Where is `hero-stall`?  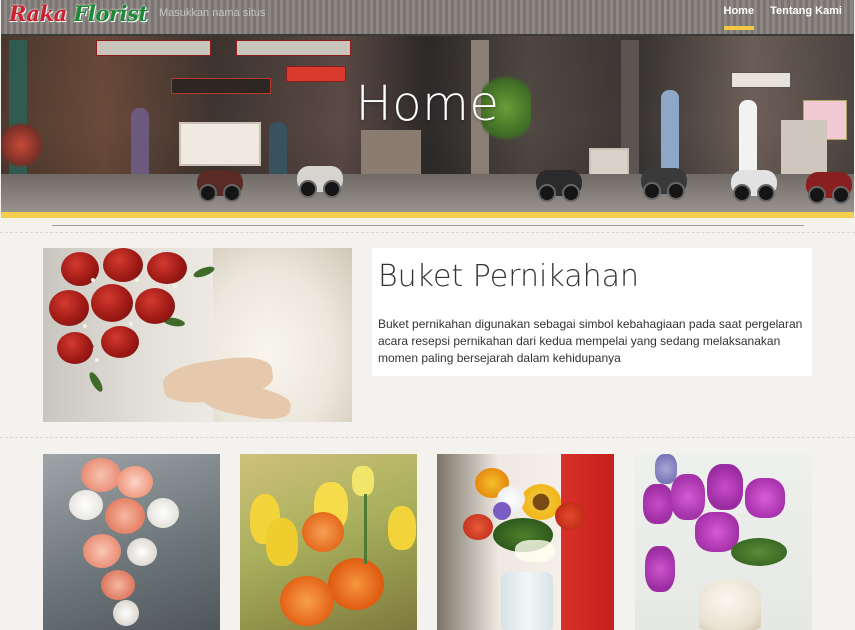
hero-stall is located at coordinates (391, 155).